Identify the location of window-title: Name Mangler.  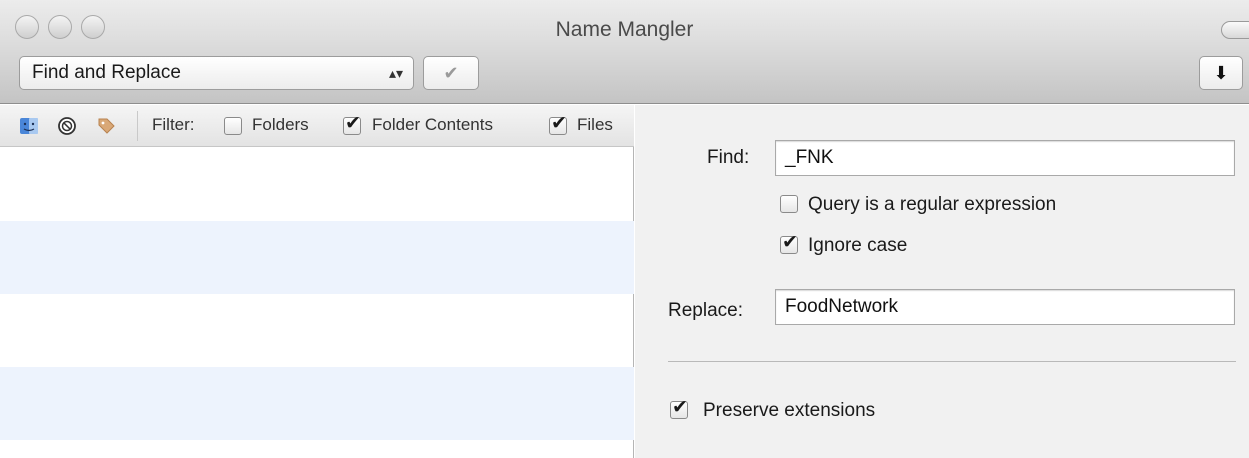
(624, 29).